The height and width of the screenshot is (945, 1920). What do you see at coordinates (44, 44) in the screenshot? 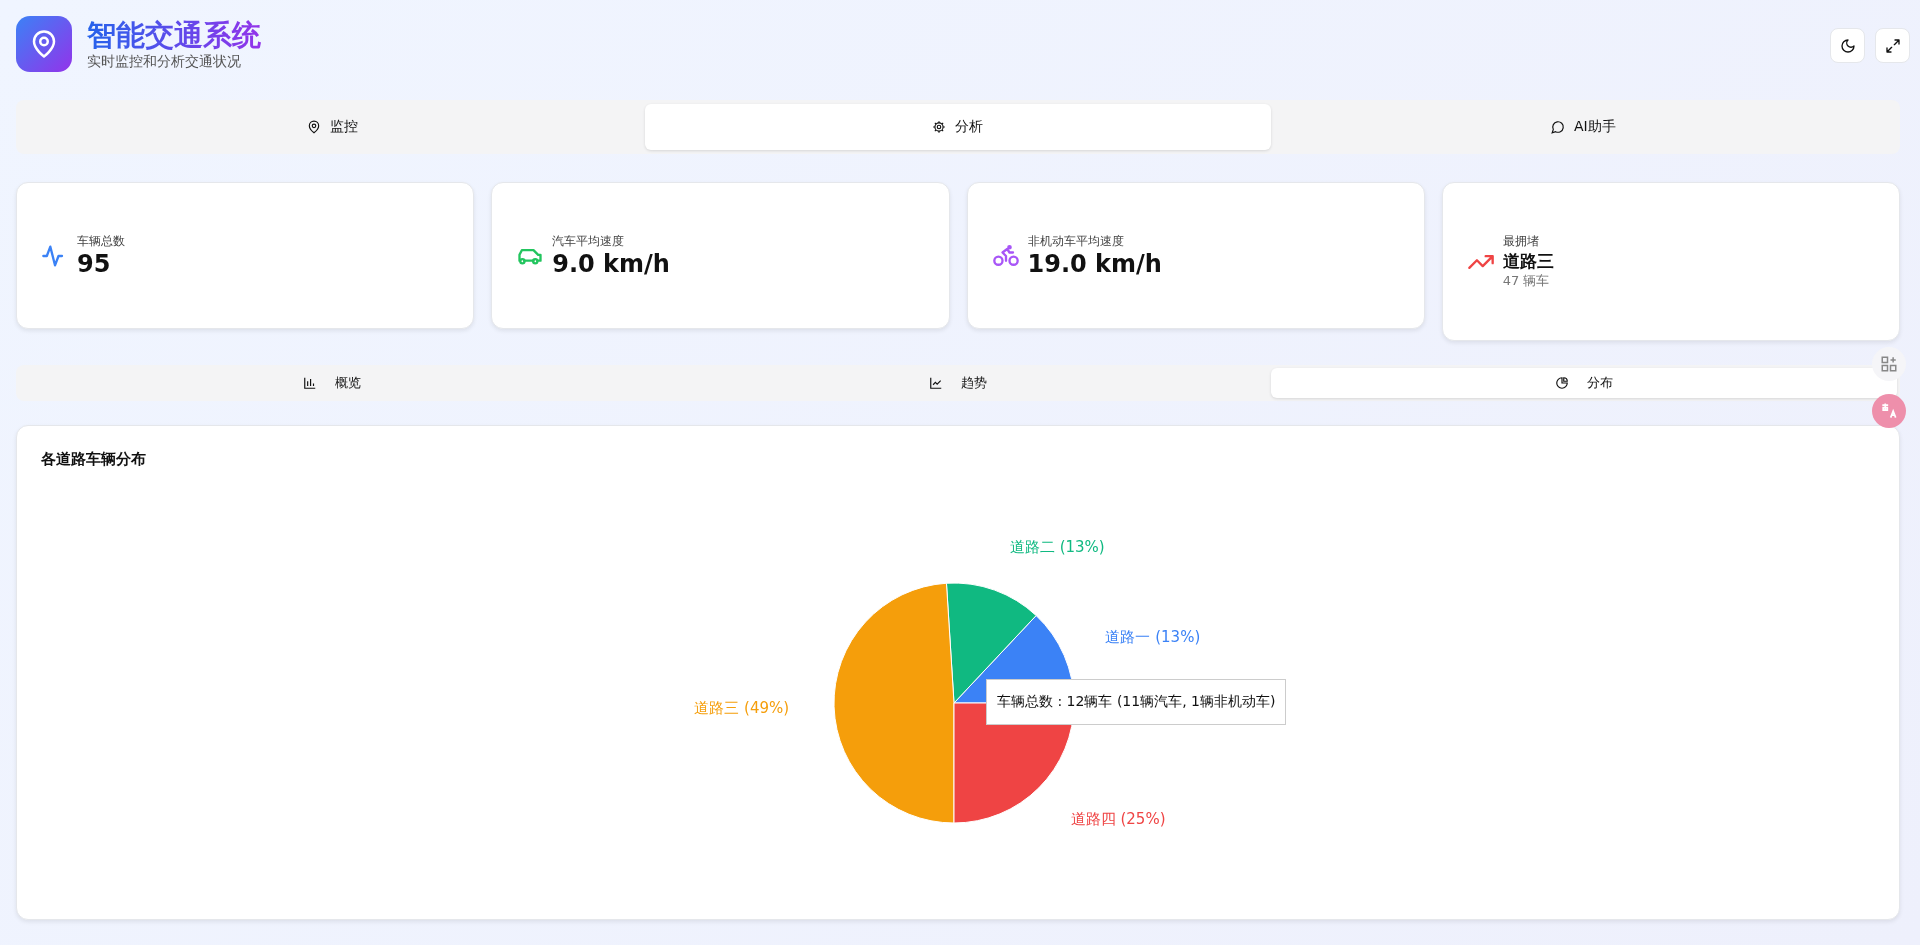
I see `logo-icon` at bounding box center [44, 44].